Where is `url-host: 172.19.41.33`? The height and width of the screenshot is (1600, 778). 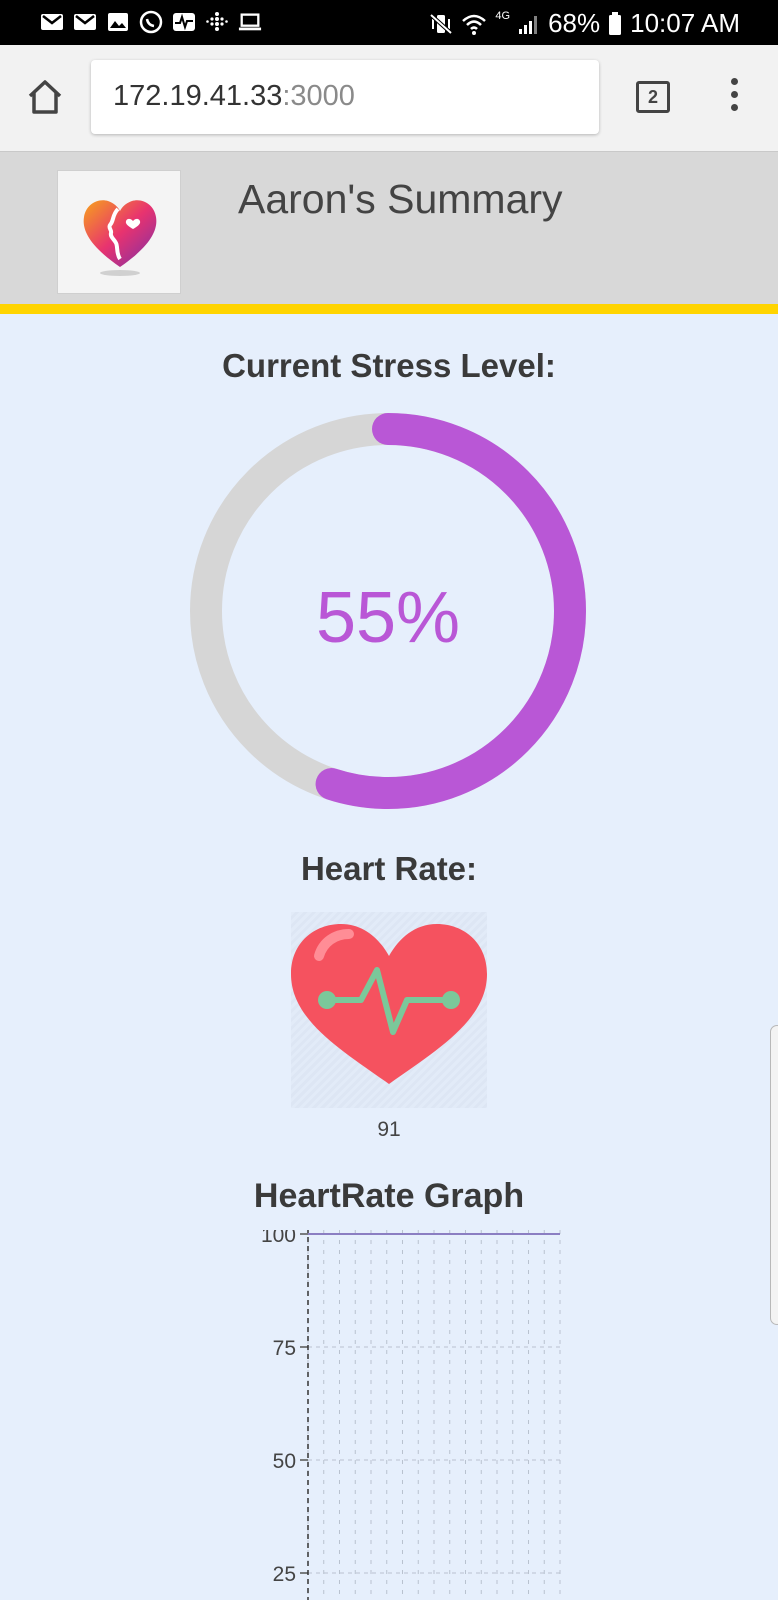
url-host: 172.19.41.33 is located at coordinates (198, 96).